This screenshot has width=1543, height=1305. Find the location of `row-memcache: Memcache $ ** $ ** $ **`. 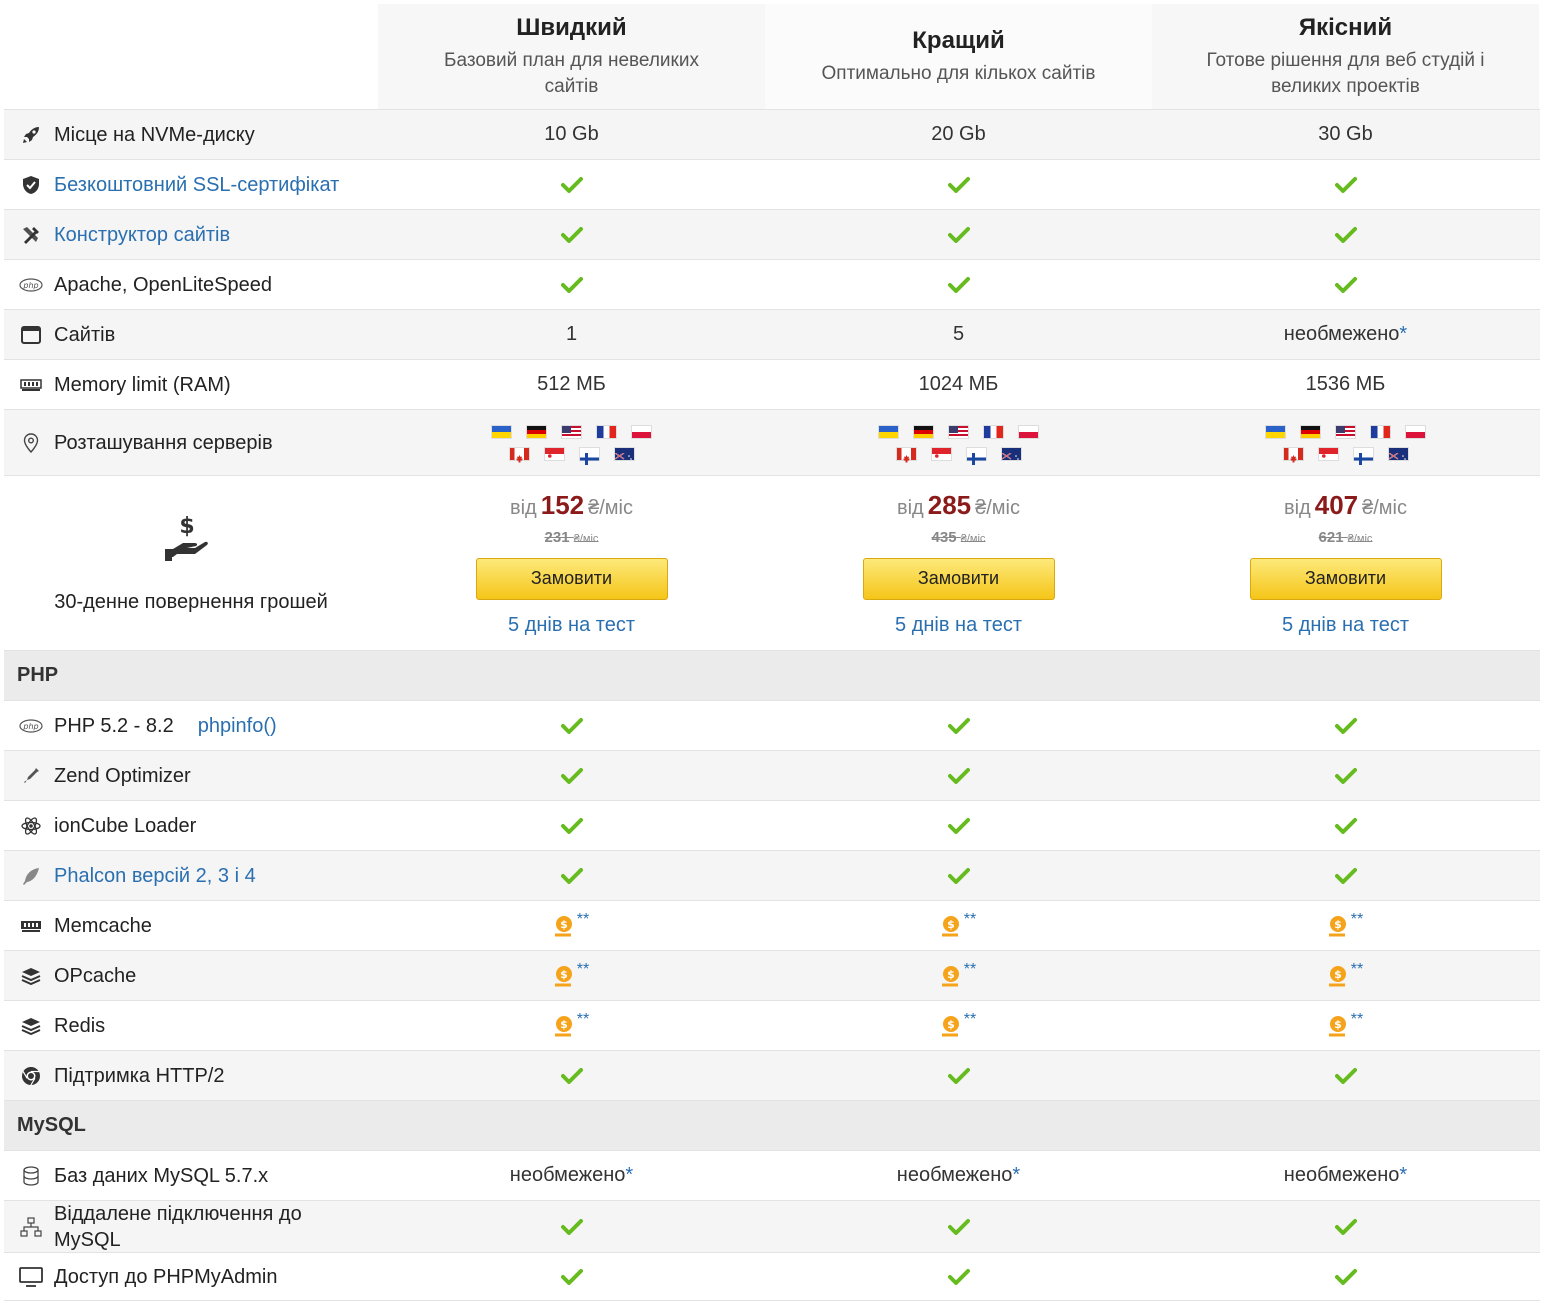

row-memcache: Memcache $ ** $ ** $ ** is located at coordinates (772, 926).